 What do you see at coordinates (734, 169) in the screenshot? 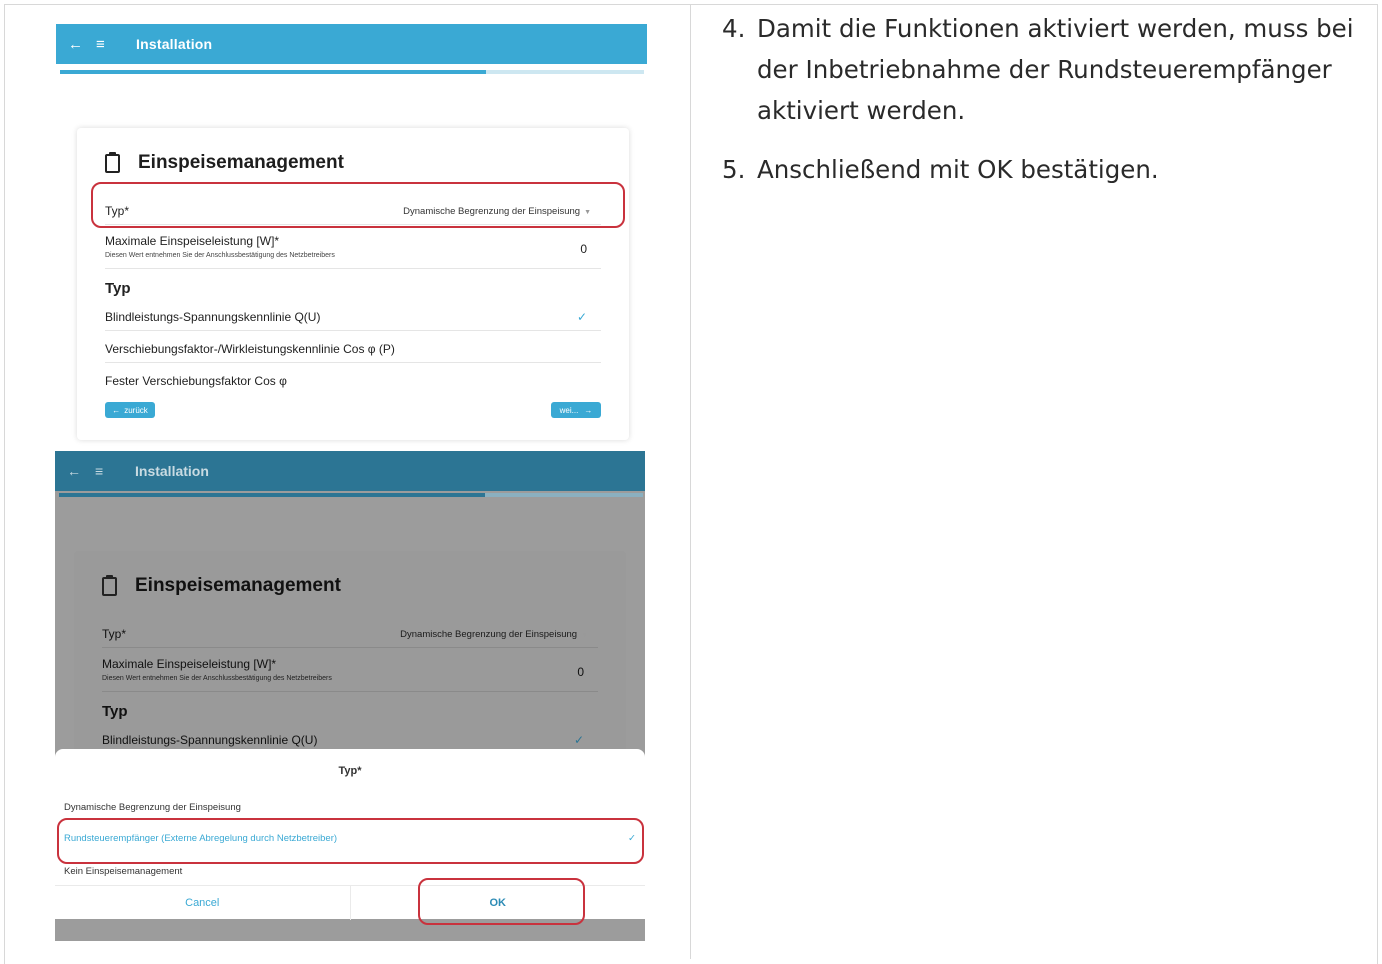
I see `step-number: 5.` at bounding box center [734, 169].